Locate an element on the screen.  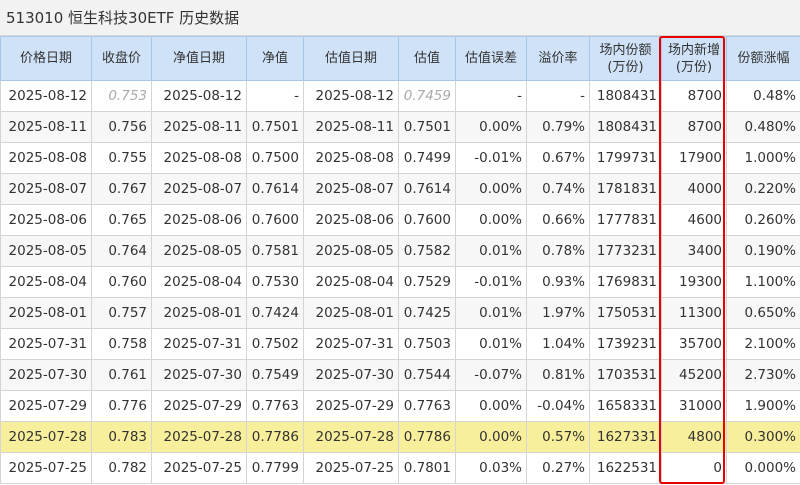
column-header: 估值日期 is located at coordinates (351, 58).